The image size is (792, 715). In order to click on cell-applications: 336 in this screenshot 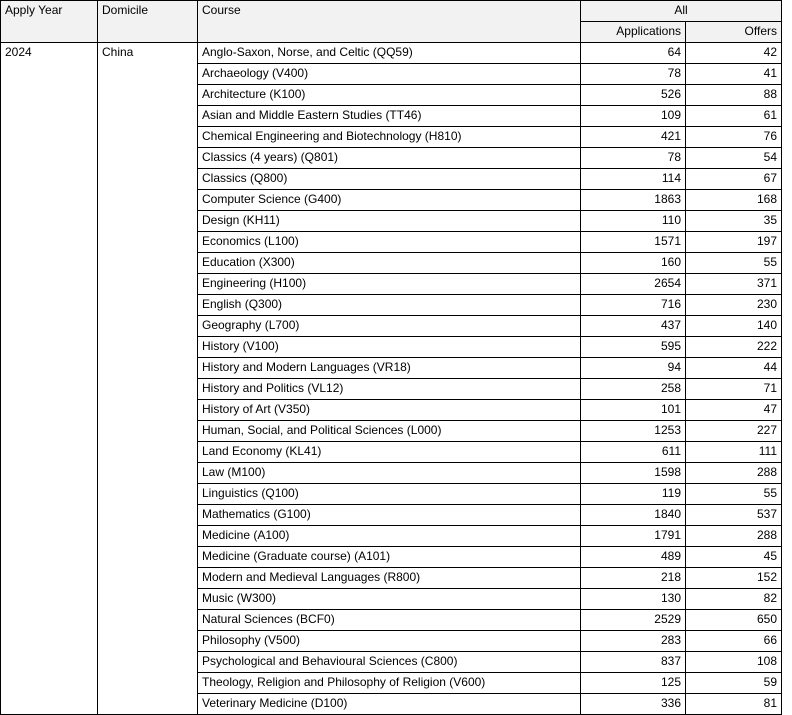, I will do `click(633, 704)`.